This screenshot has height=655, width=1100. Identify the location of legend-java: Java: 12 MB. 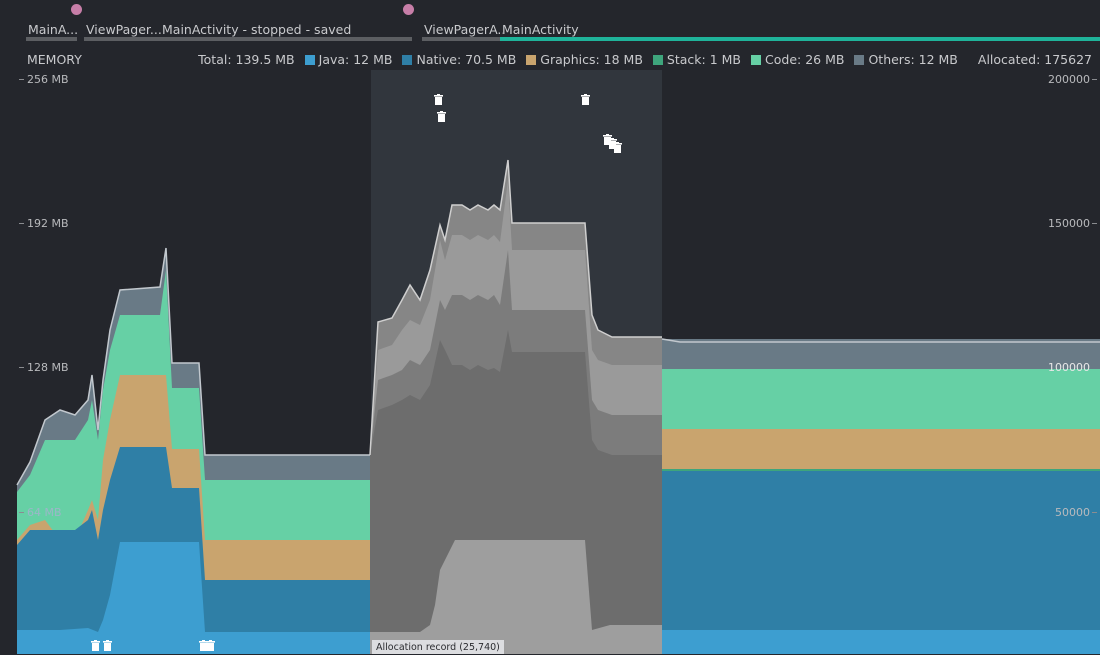
(348, 59).